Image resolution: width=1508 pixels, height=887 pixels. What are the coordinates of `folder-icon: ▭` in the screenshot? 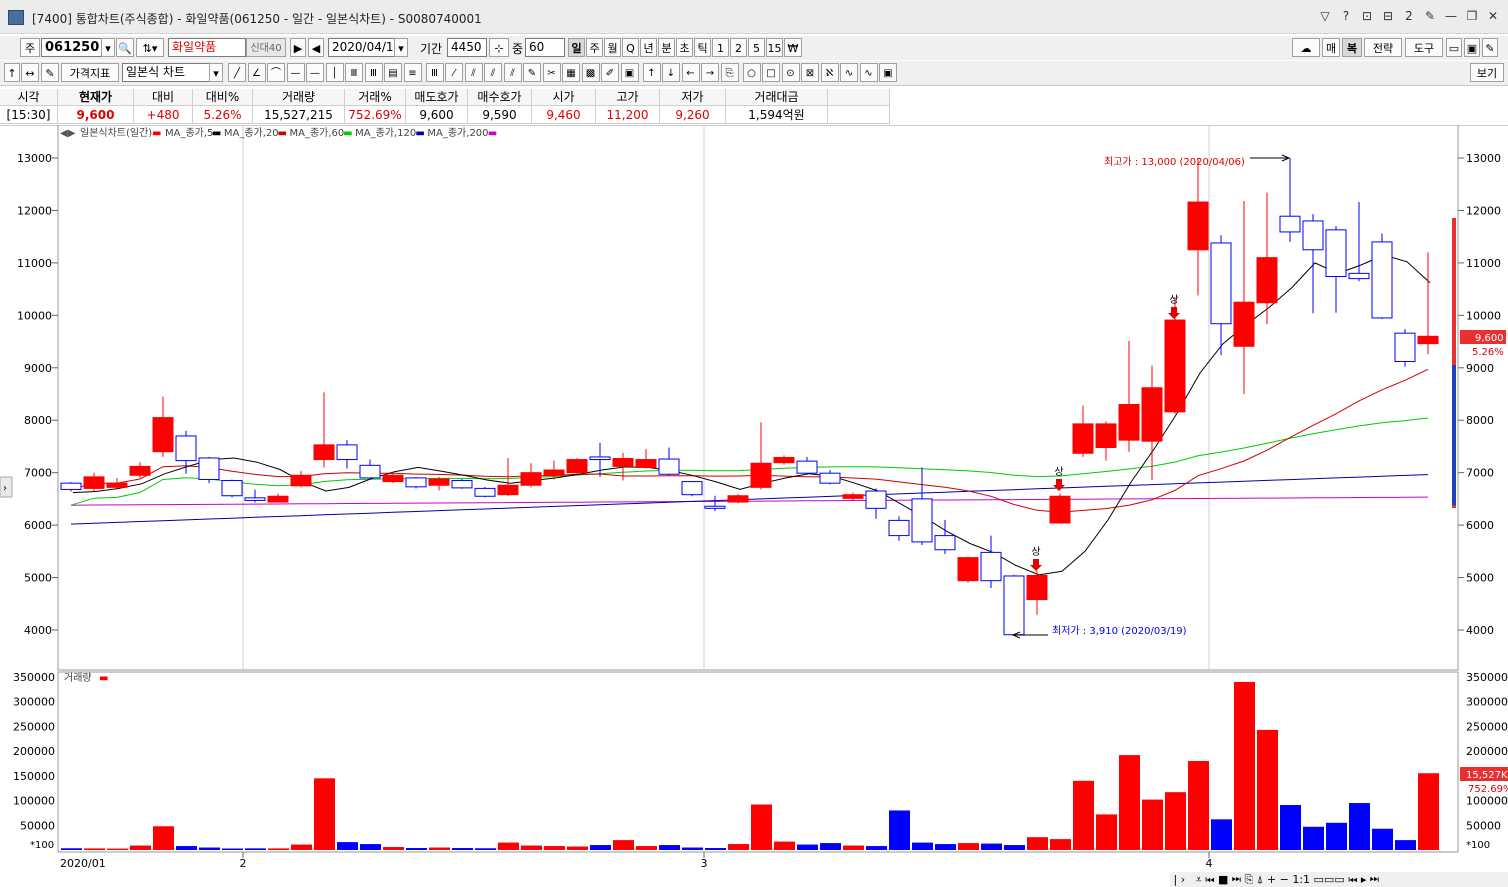 It's located at (1454, 47).